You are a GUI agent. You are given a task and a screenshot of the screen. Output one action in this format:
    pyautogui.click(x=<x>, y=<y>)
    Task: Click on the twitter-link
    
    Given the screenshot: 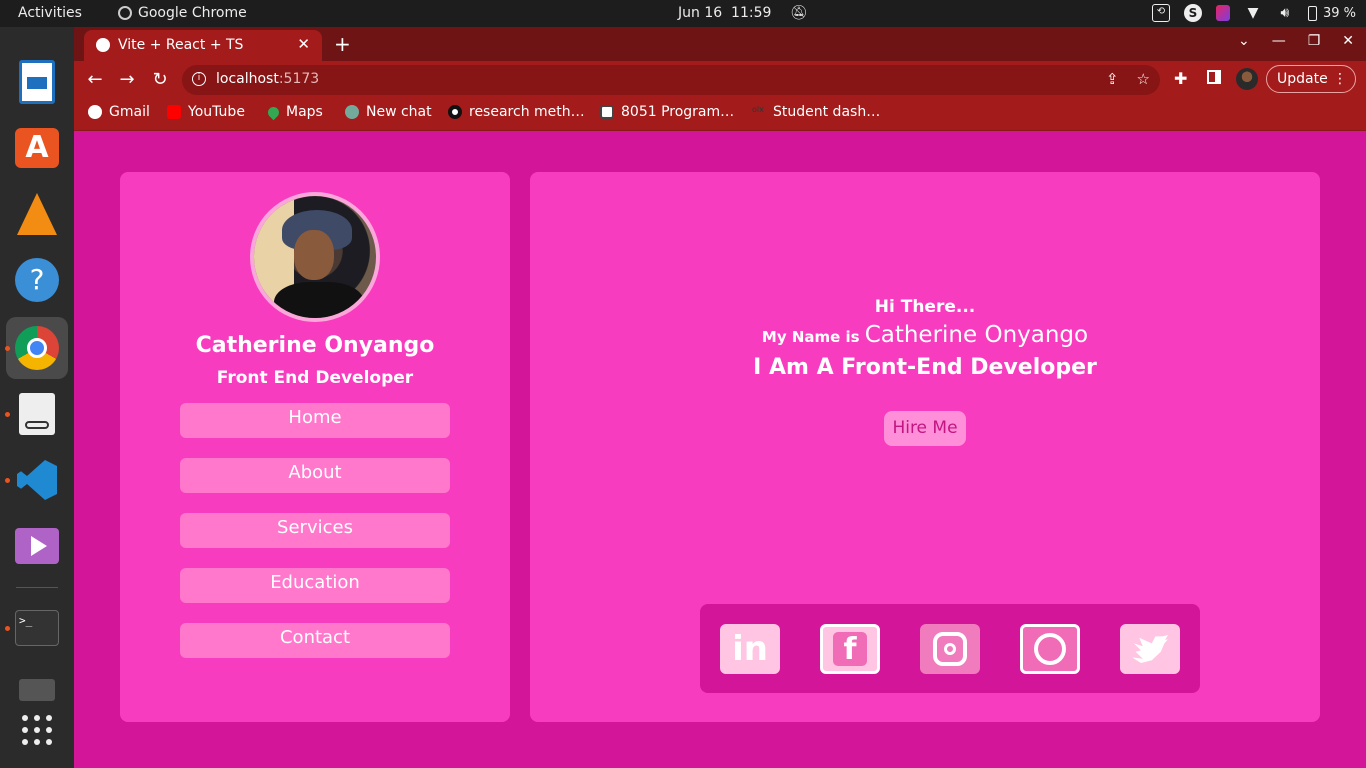 What is the action you would take?
    pyautogui.click(x=1150, y=649)
    